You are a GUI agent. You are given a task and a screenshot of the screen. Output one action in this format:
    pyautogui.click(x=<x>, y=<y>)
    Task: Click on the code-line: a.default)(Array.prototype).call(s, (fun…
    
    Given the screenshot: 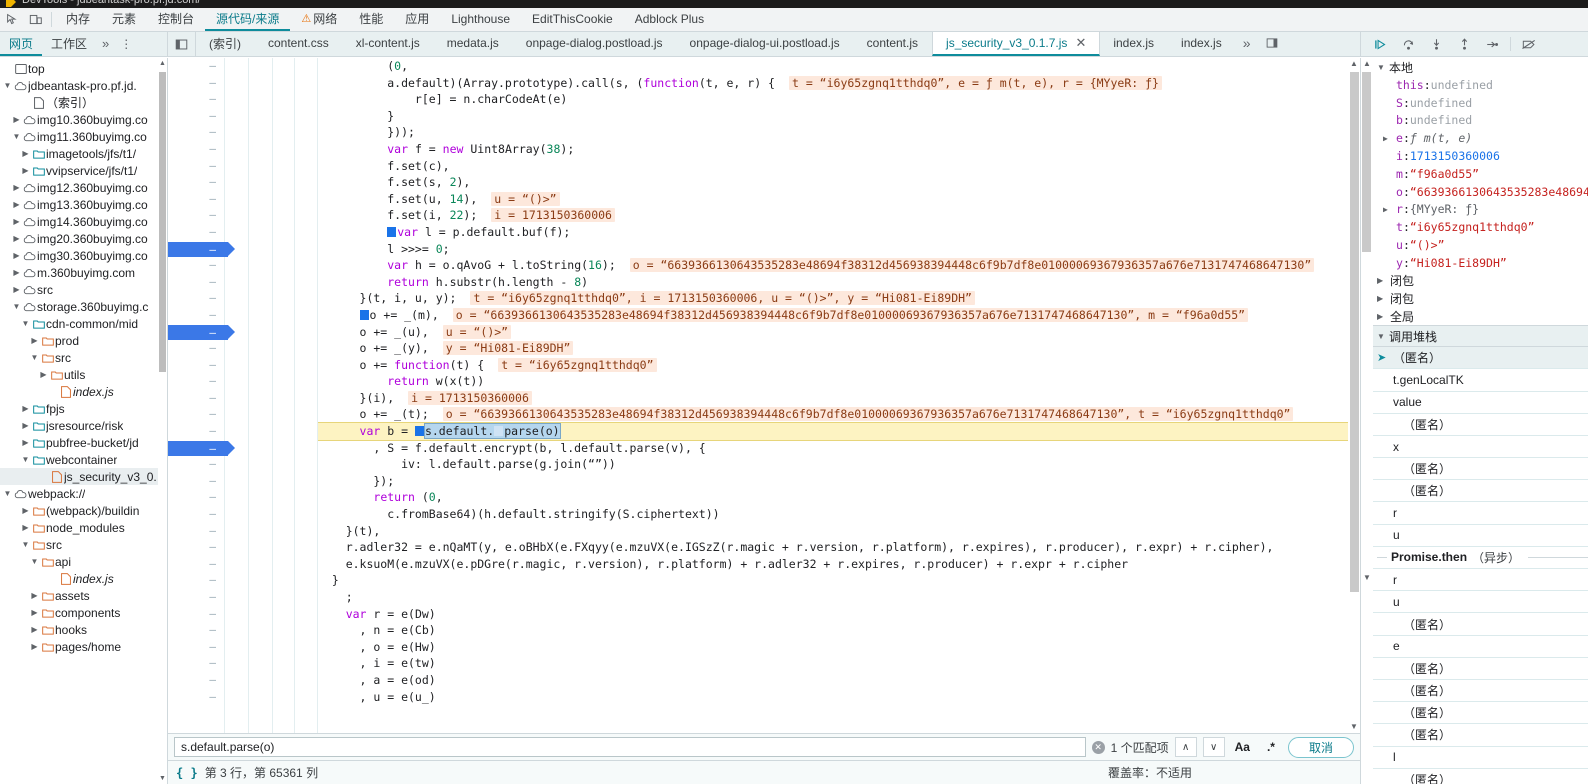 What is the action you would take?
    pyautogui.click(x=839, y=83)
    